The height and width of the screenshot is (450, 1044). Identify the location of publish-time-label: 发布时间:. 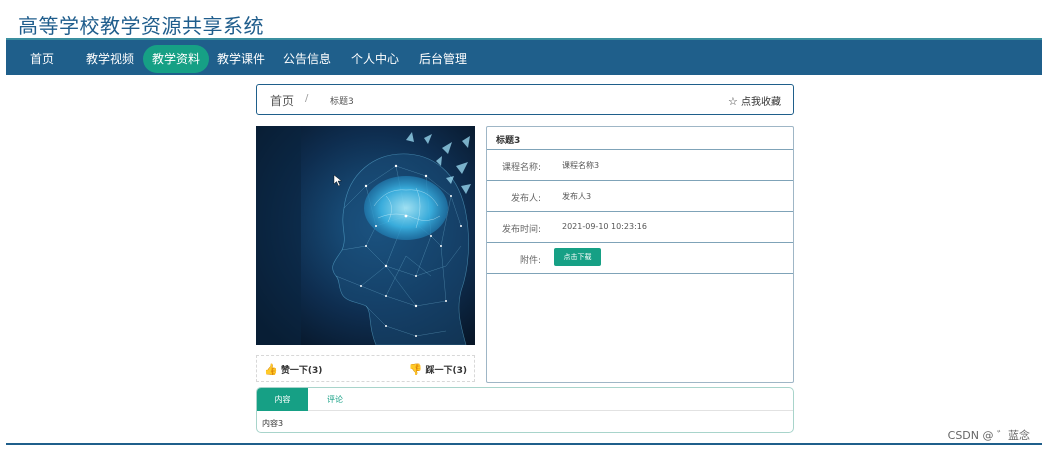
(521, 230).